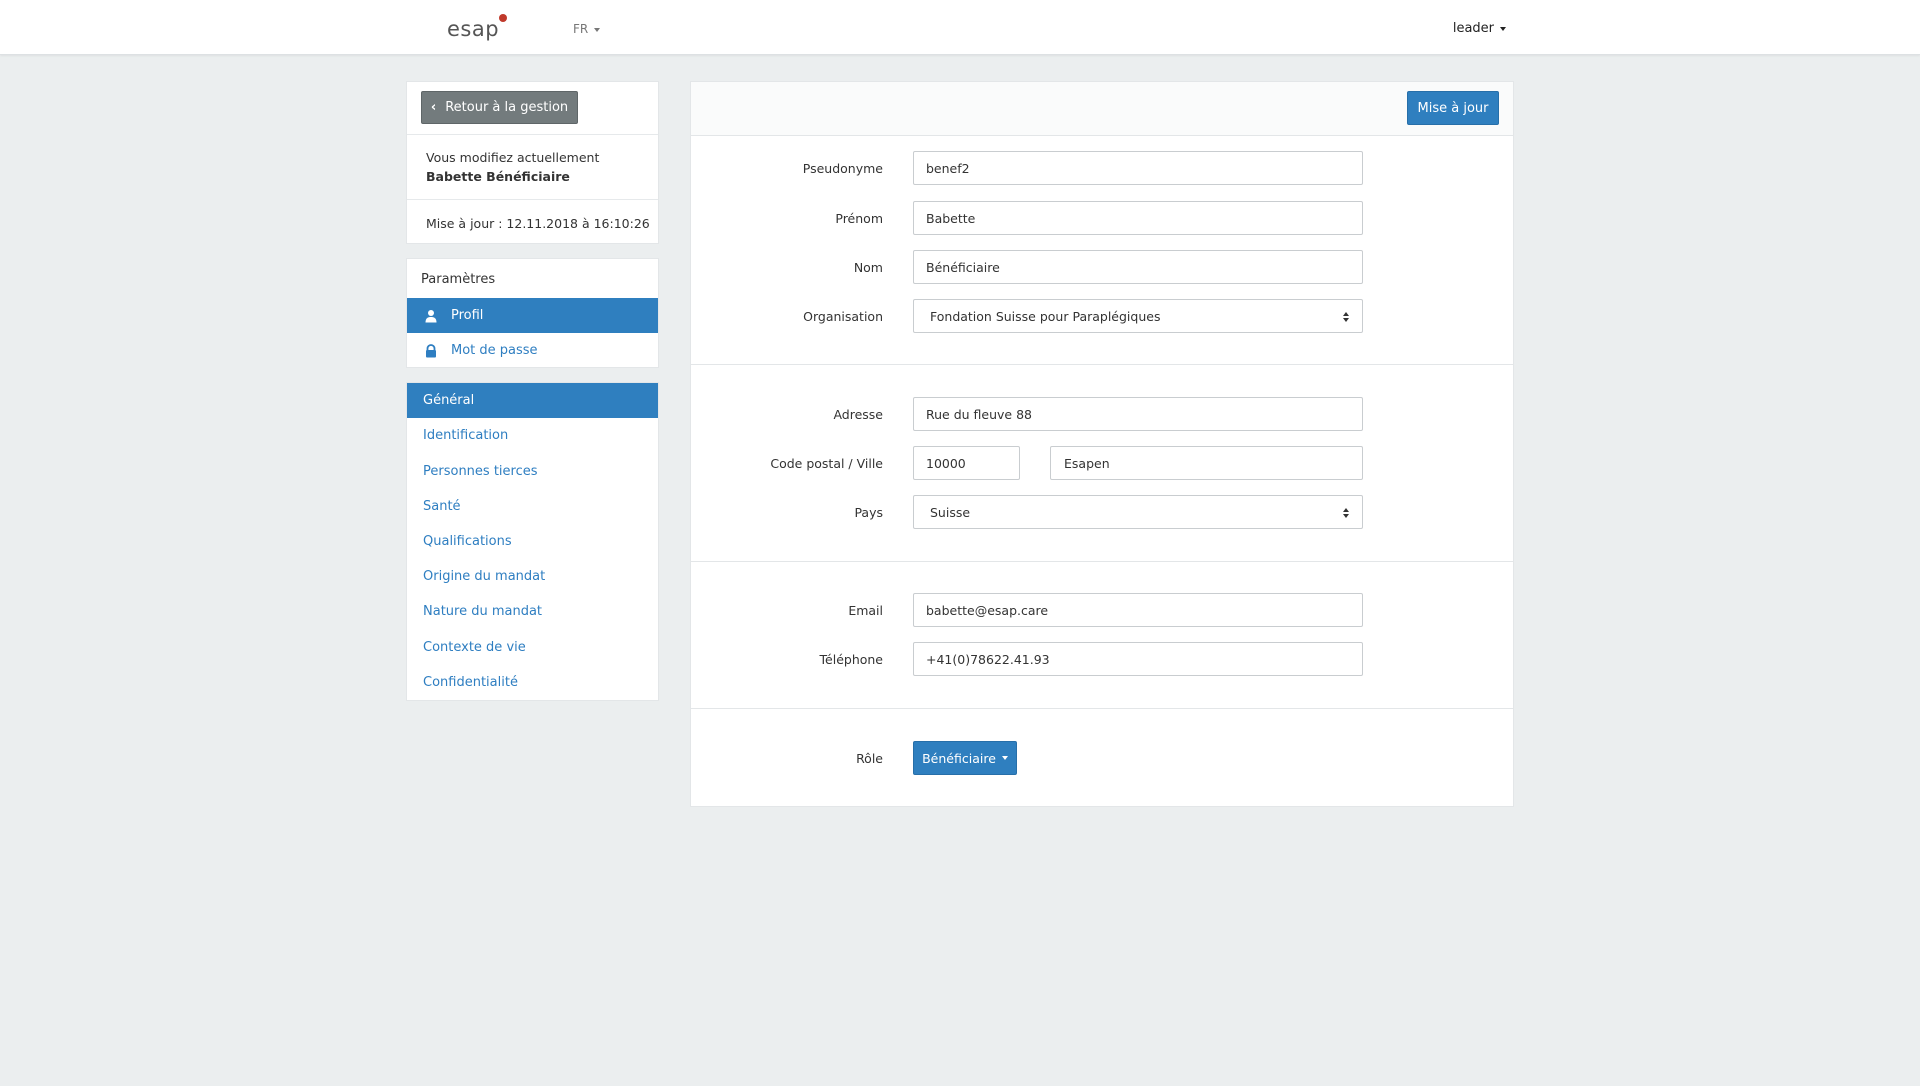 This screenshot has width=1920, height=1086. I want to click on user-menu-dropdown: leader, so click(1479, 28).